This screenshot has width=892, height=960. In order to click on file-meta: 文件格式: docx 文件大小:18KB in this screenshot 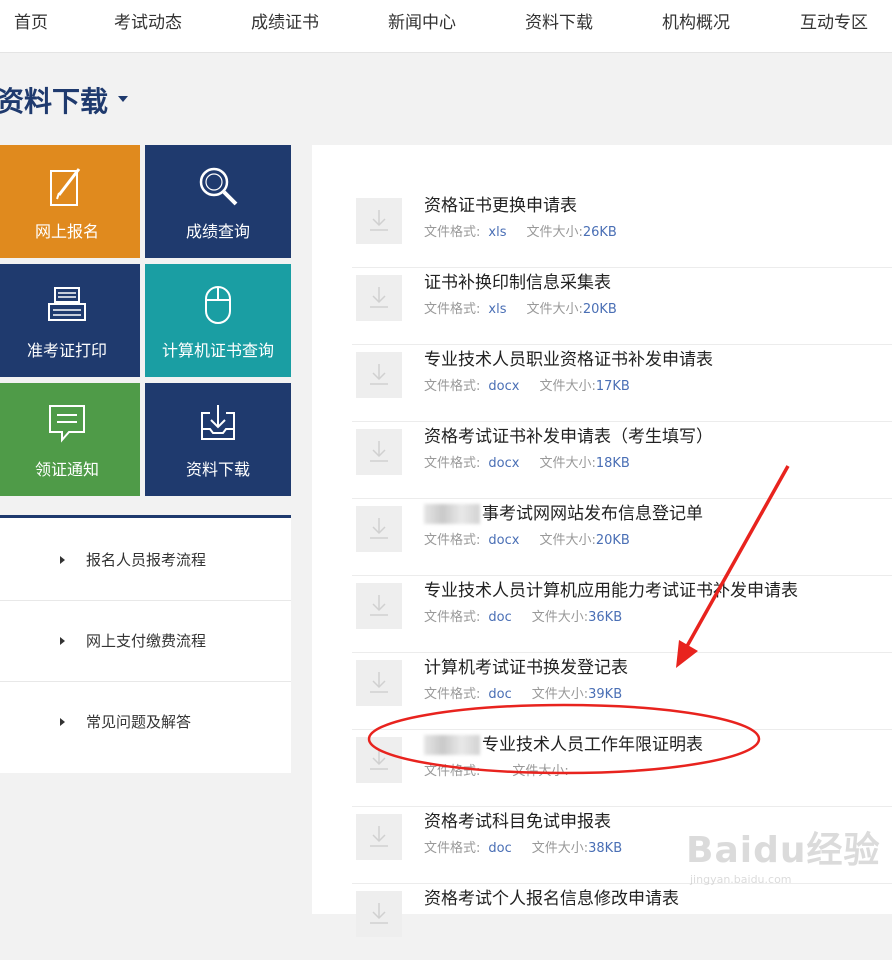, I will do `click(527, 463)`.